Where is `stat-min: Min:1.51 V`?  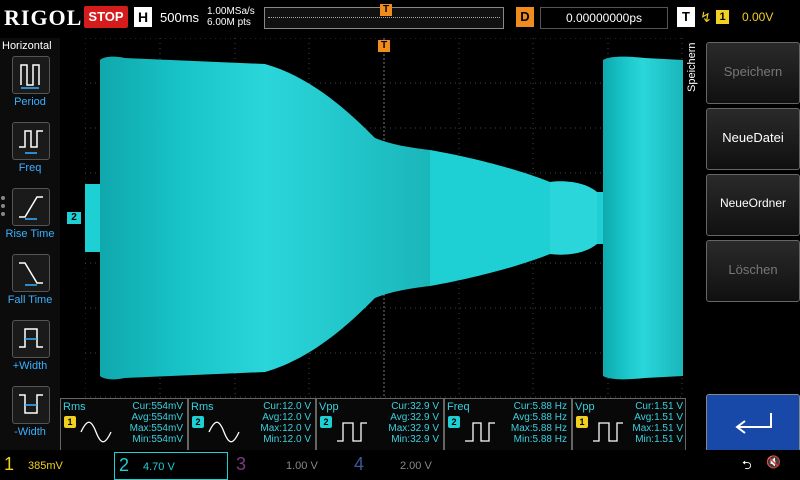 stat-min: Min:1.51 V is located at coordinates (659, 439).